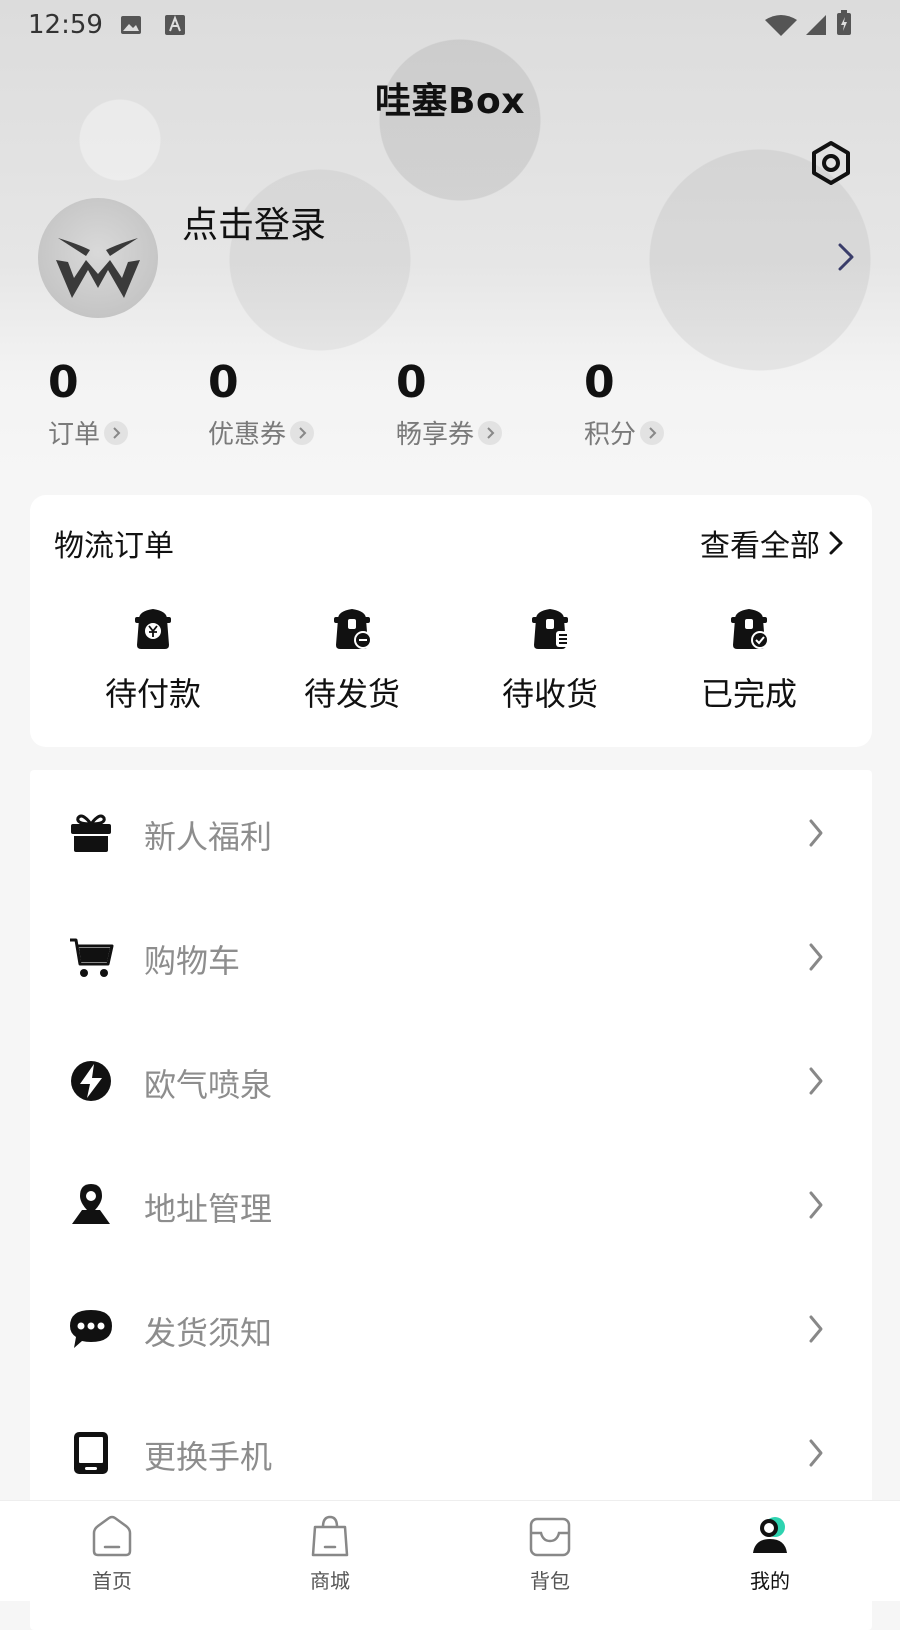 This screenshot has height=1630, width=900. Describe the element at coordinates (112, 1536) in the screenshot. I see `home-icon` at that location.